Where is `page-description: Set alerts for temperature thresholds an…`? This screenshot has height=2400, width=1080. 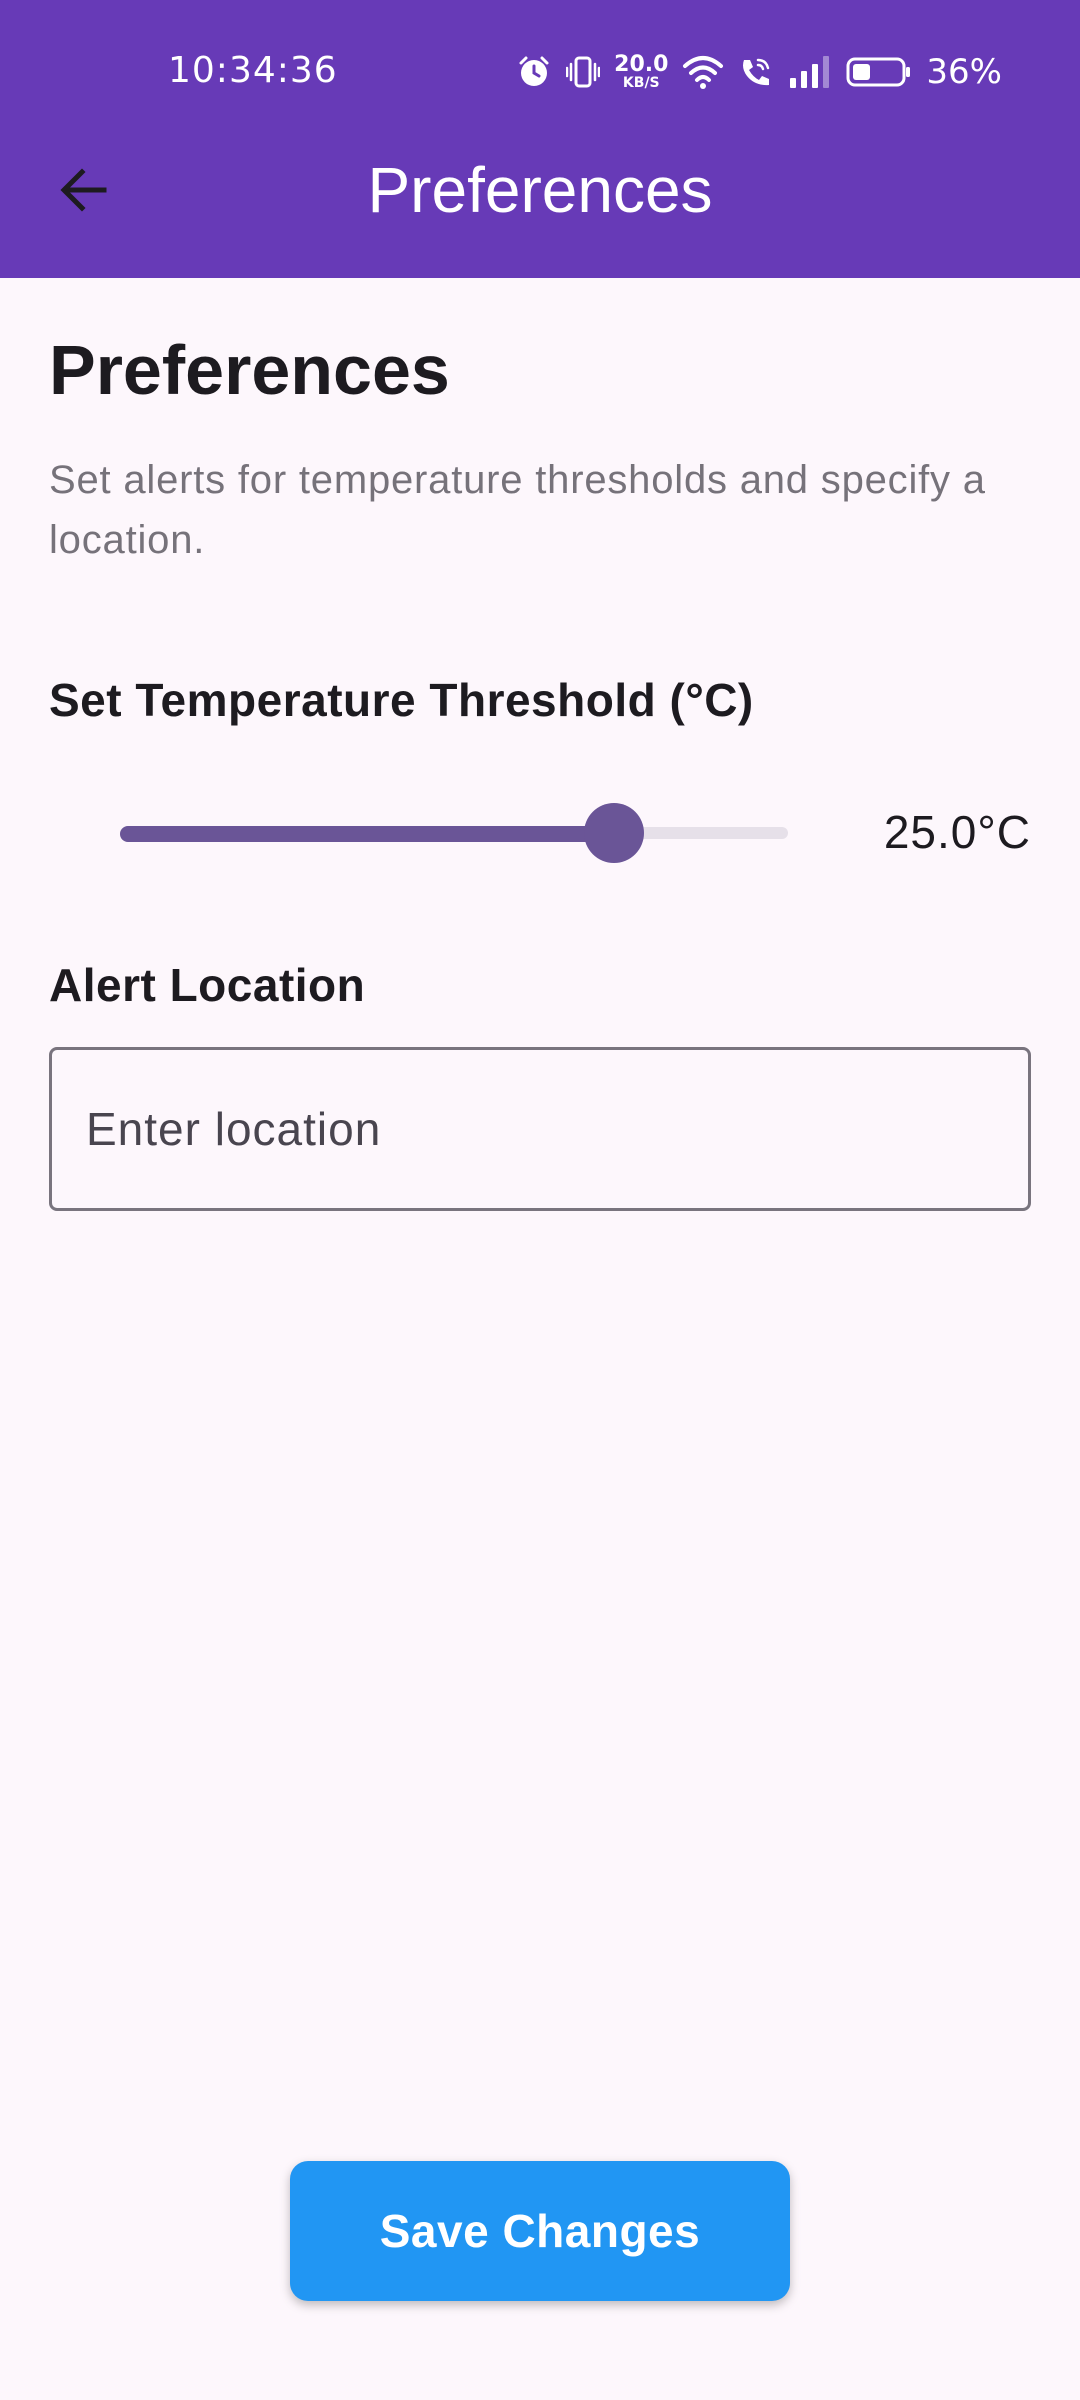 page-description: Set alerts for temperature thresholds an… is located at coordinates (517, 510).